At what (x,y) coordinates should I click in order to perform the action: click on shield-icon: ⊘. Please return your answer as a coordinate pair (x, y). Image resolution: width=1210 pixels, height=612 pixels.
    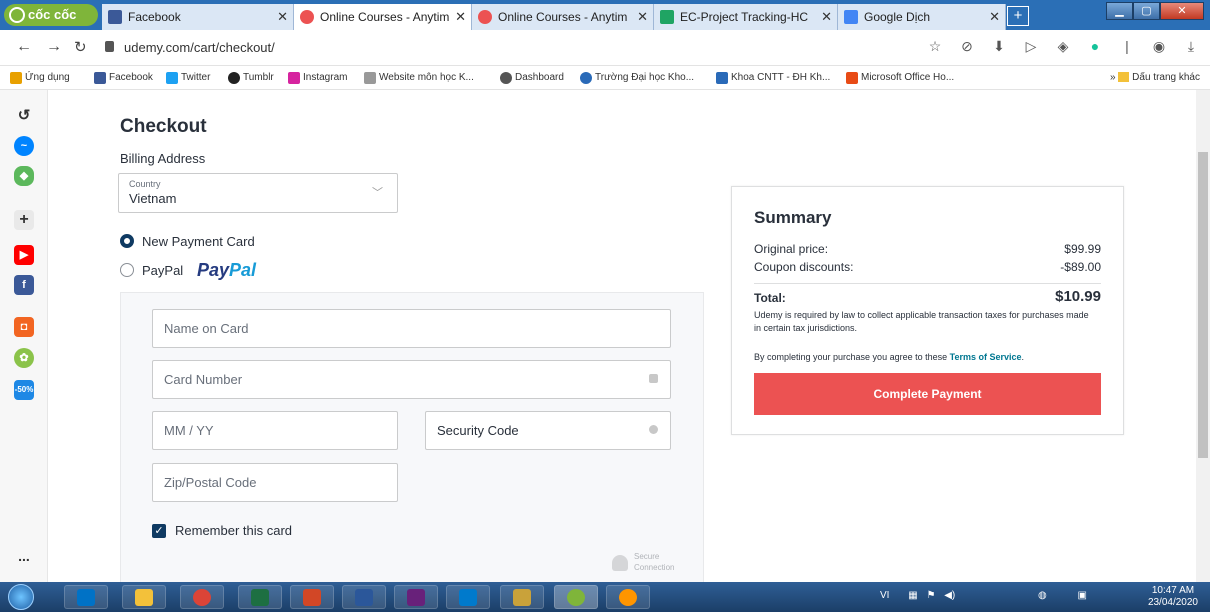
    Looking at the image, I should click on (967, 46).